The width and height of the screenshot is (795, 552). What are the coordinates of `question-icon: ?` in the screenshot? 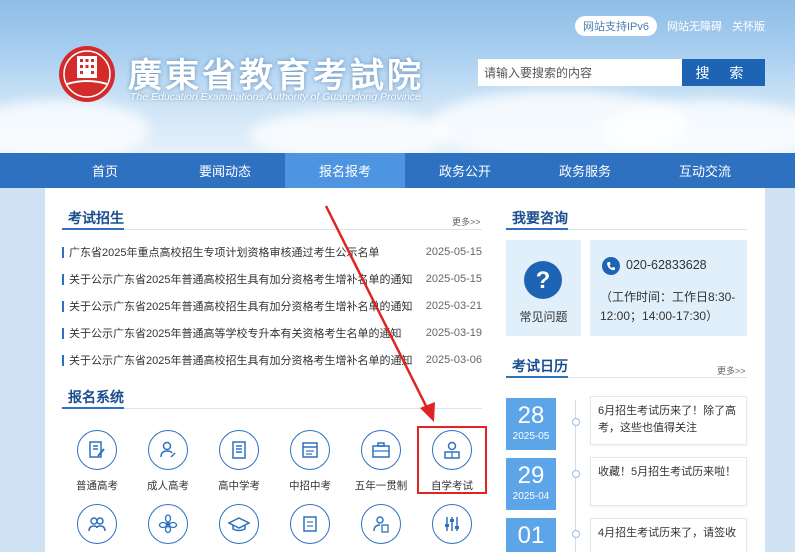 It's located at (543, 280).